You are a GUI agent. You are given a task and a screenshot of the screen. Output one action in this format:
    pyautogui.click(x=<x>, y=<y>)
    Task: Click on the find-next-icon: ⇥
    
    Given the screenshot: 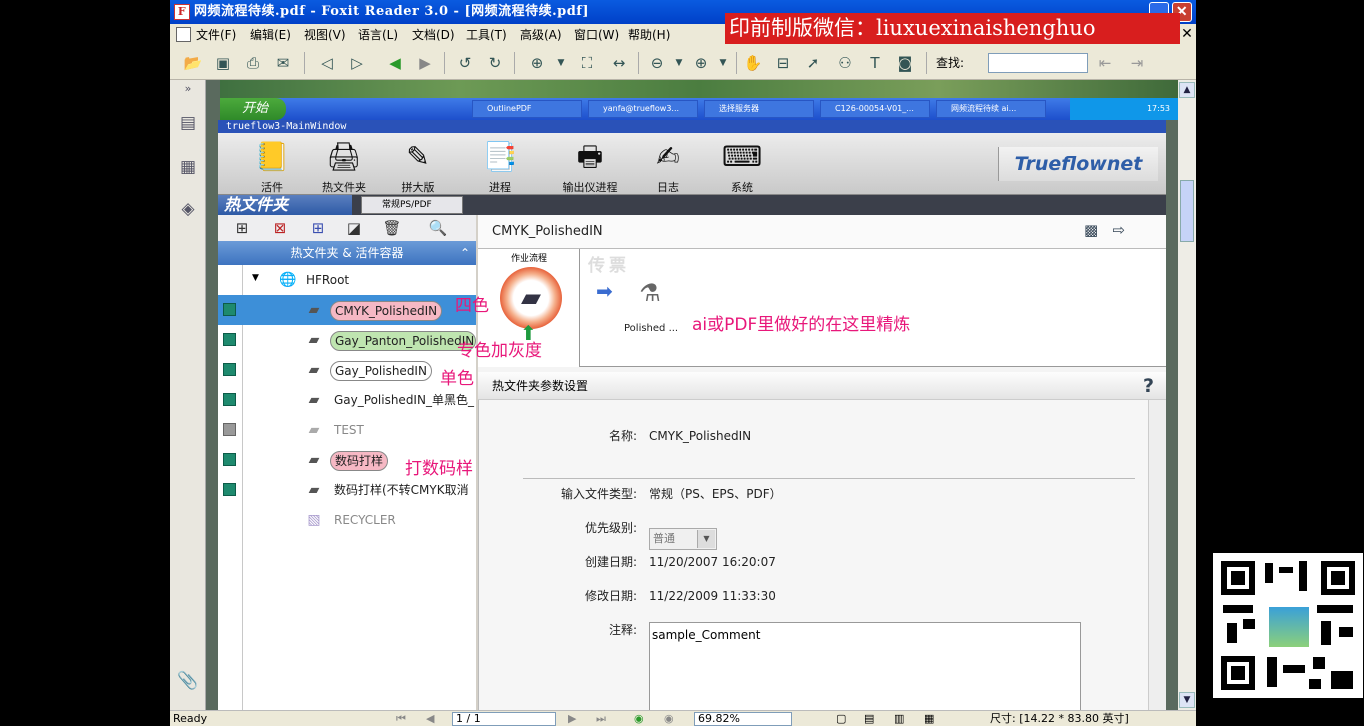 What is the action you would take?
    pyautogui.click(x=1137, y=63)
    